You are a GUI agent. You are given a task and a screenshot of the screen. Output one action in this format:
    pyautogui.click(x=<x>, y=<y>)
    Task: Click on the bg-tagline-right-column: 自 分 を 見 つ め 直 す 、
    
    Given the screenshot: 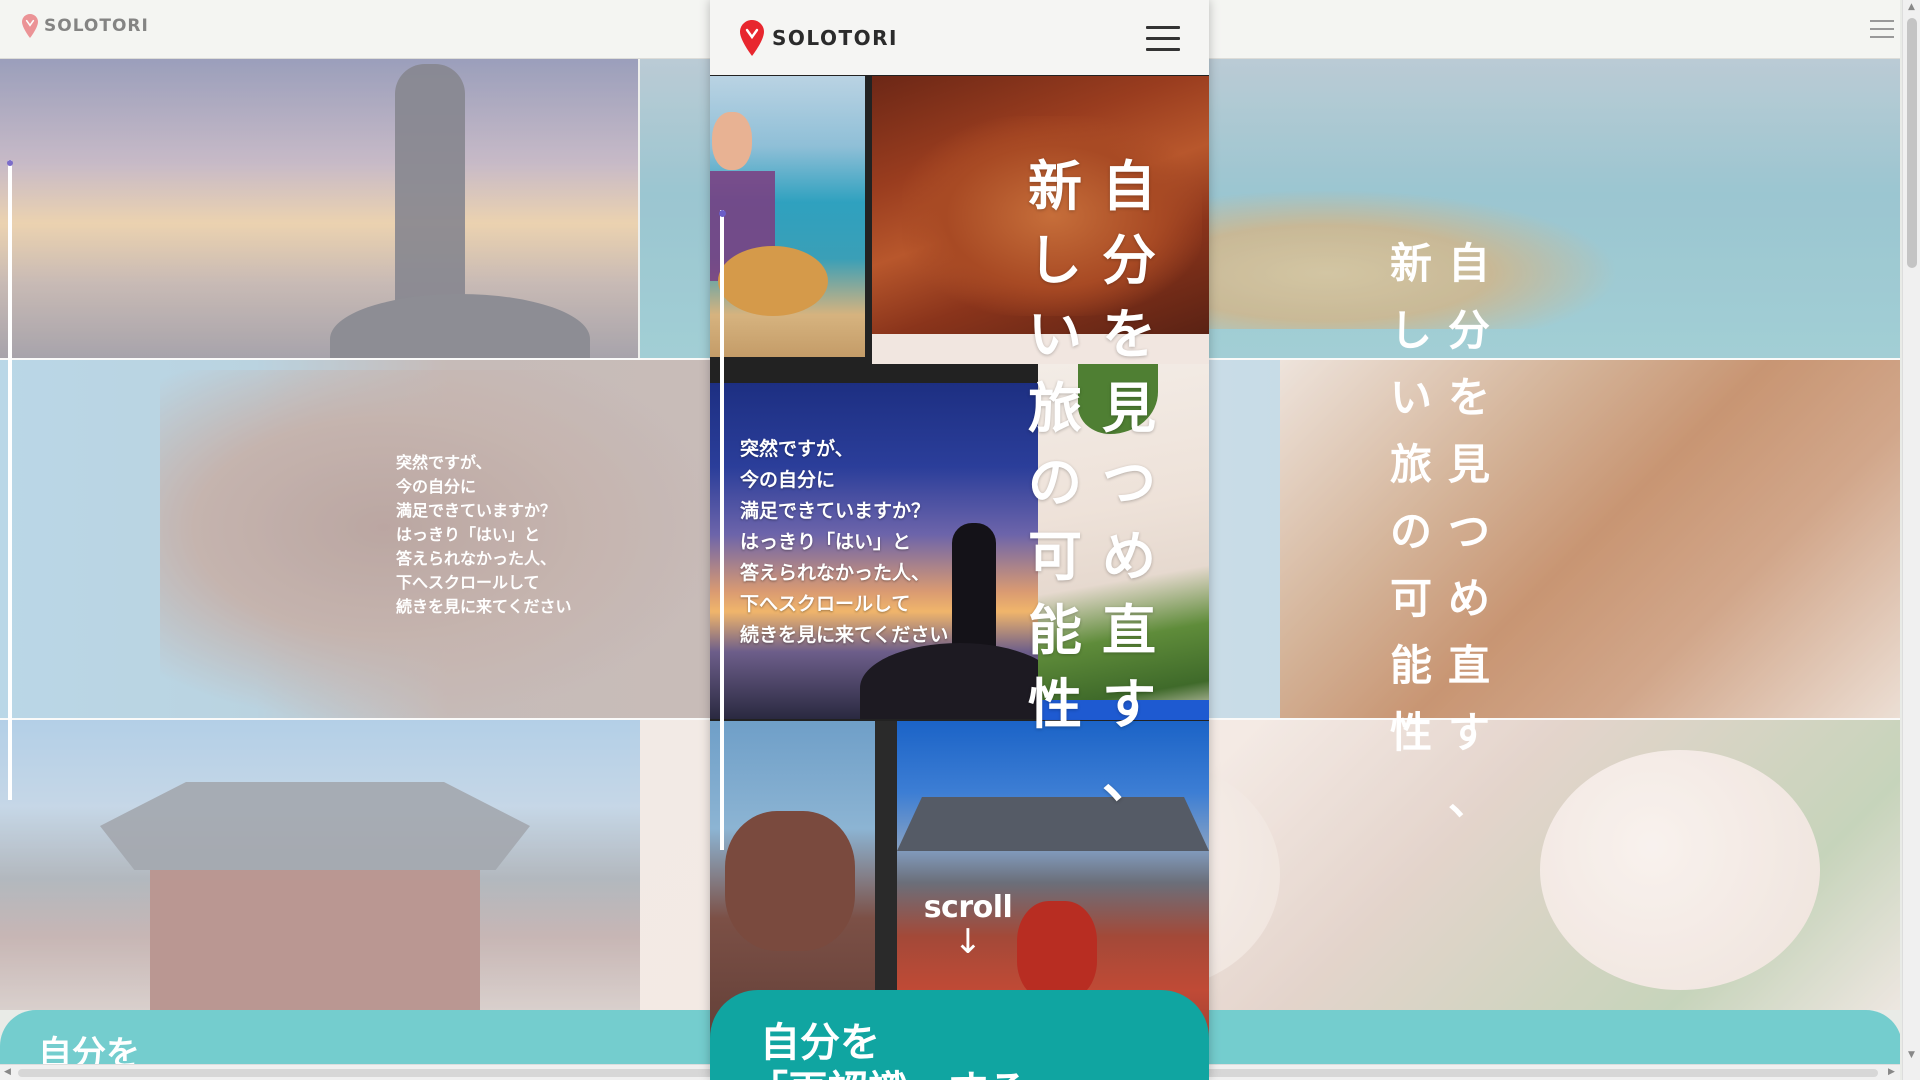 What is the action you would take?
    pyautogui.click(x=1469, y=531)
    